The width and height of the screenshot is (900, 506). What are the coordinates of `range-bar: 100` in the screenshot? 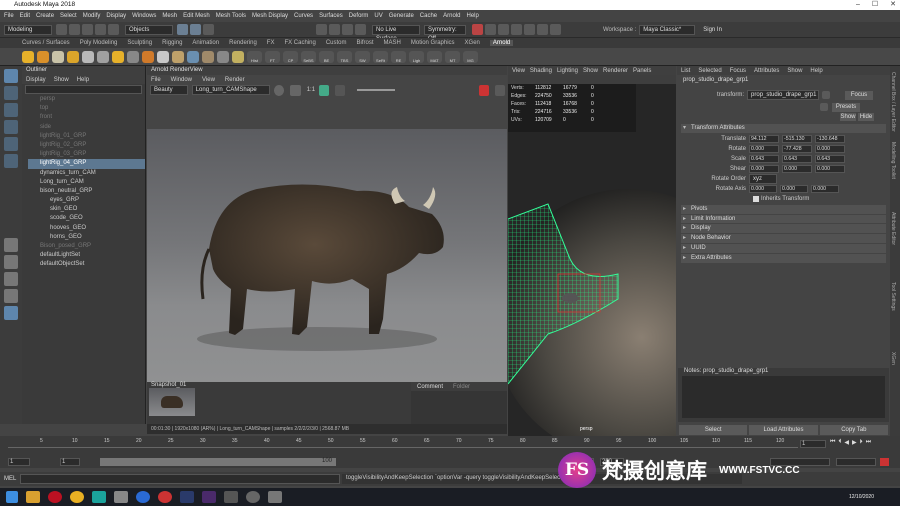 It's located at (218, 462).